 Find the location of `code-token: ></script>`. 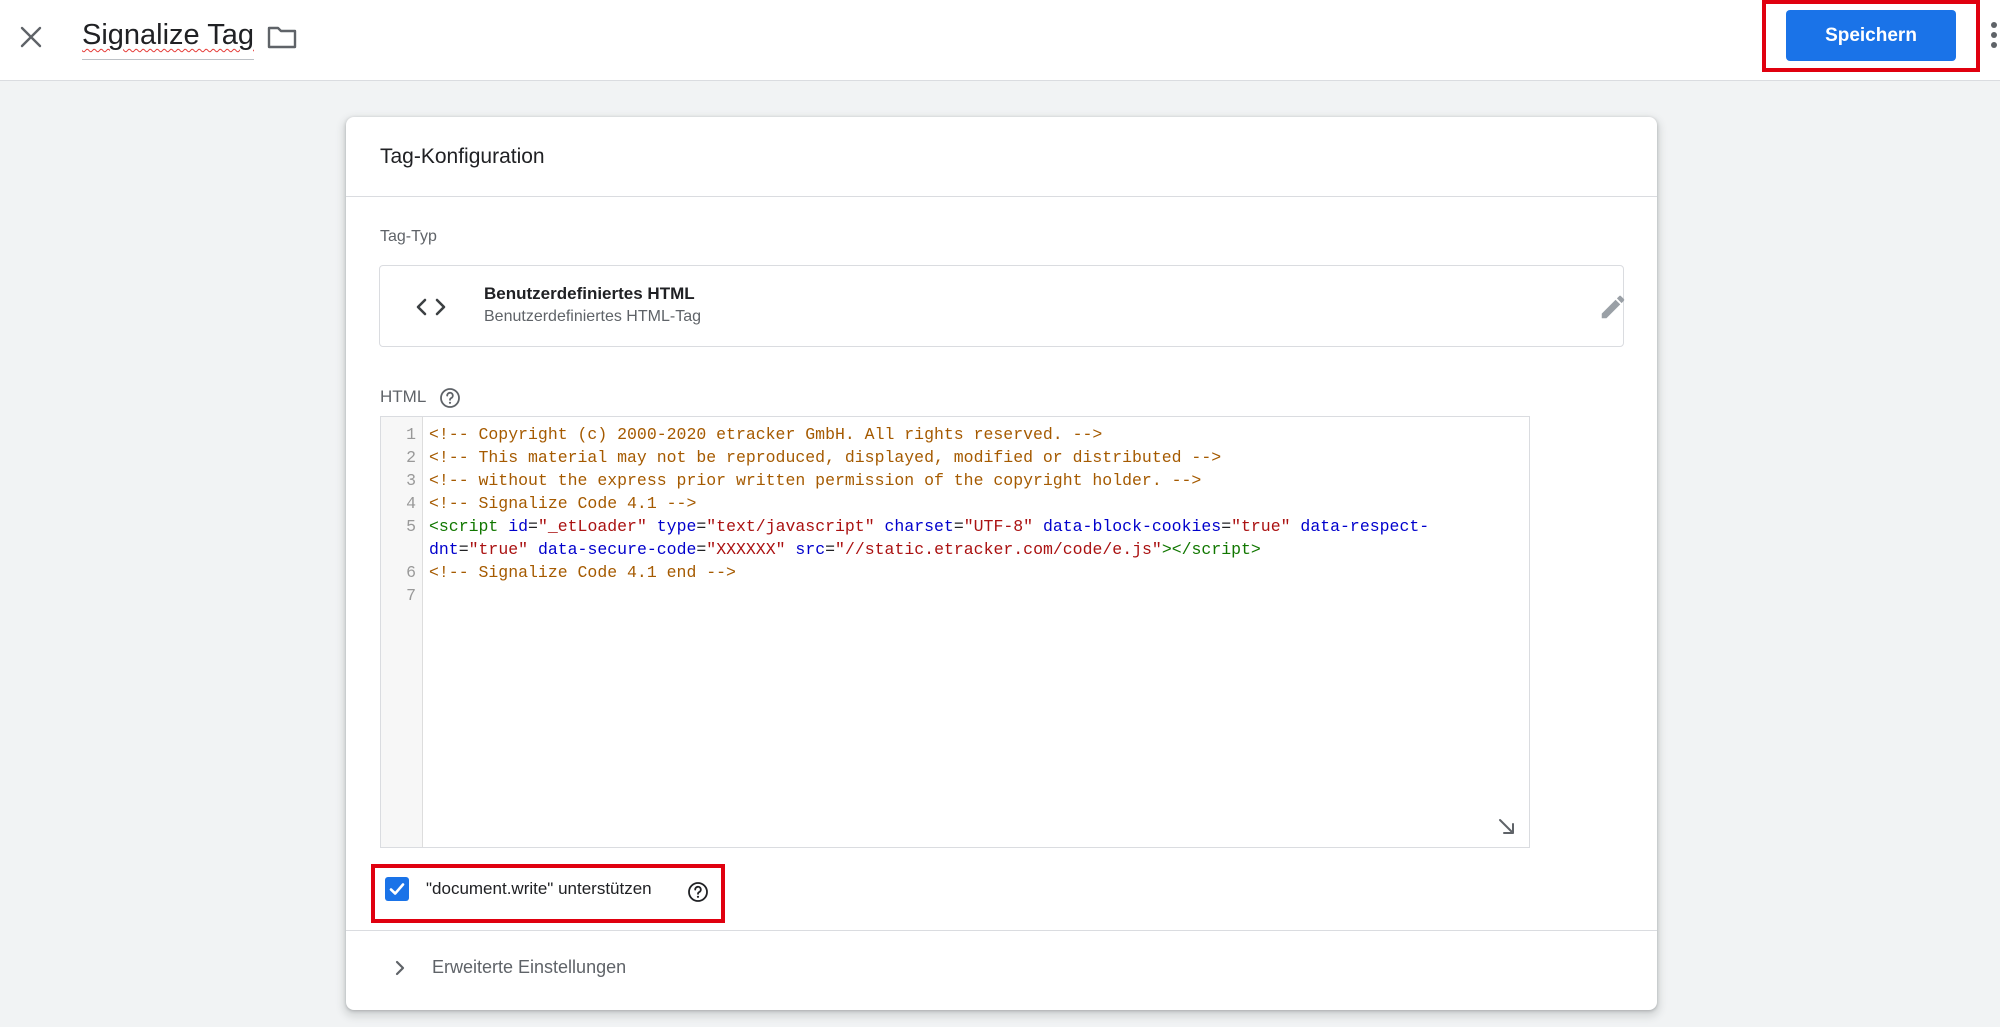

code-token: ></script> is located at coordinates (1211, 549).